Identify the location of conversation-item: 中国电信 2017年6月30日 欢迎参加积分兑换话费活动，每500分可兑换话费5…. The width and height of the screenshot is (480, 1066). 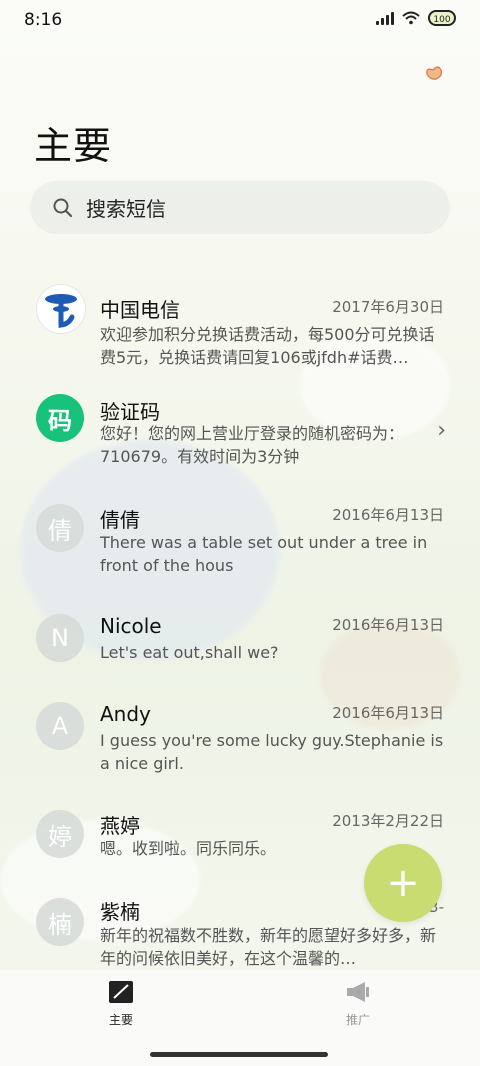
(240, 330).